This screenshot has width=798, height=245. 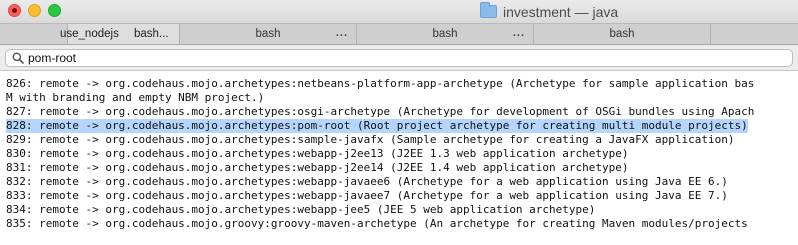 What do you see at coordinates (34, 10) in the screenshot?
I see `minimize-window-button` at bounding box center [34, 10].